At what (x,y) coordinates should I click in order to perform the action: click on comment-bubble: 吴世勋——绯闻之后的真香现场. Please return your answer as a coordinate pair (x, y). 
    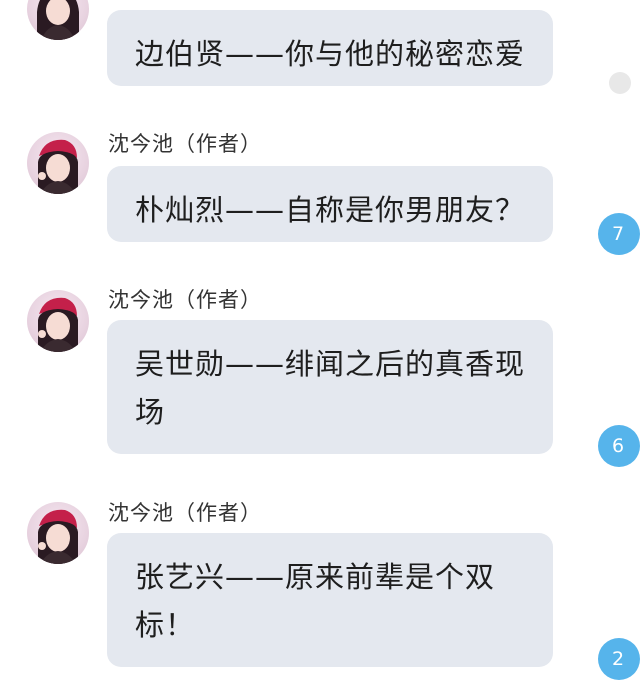
    Looking at the image, I should click on (330, 387).